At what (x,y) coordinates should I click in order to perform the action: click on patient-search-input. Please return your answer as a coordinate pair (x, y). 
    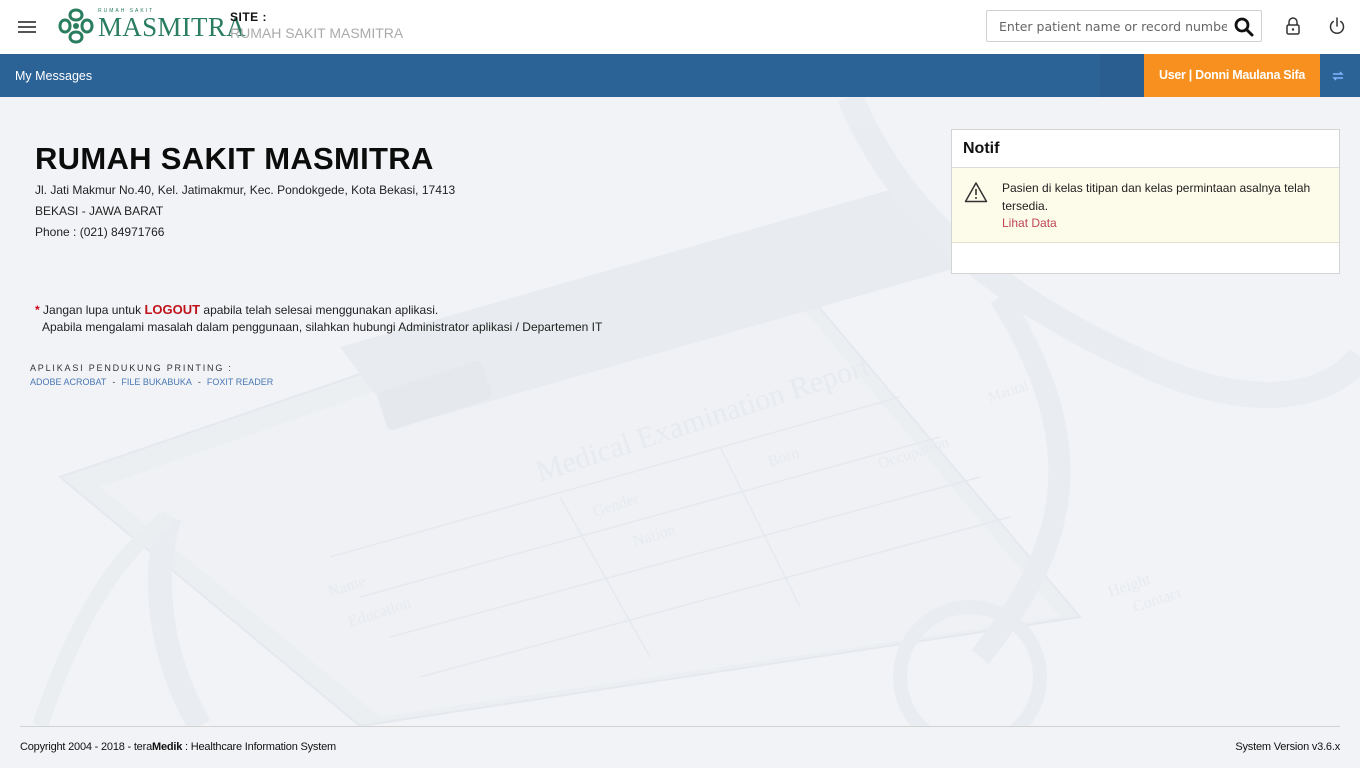
    Looking at the image, I should click on (1107, 26).